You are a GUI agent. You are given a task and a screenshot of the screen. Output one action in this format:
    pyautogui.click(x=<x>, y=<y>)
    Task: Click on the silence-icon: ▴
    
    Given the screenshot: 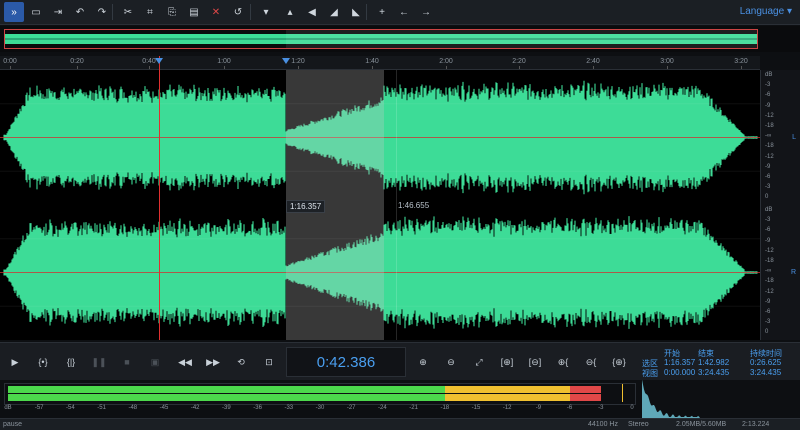 What is the action you would take?
    pyautogui.click(x=290, y=12)
    